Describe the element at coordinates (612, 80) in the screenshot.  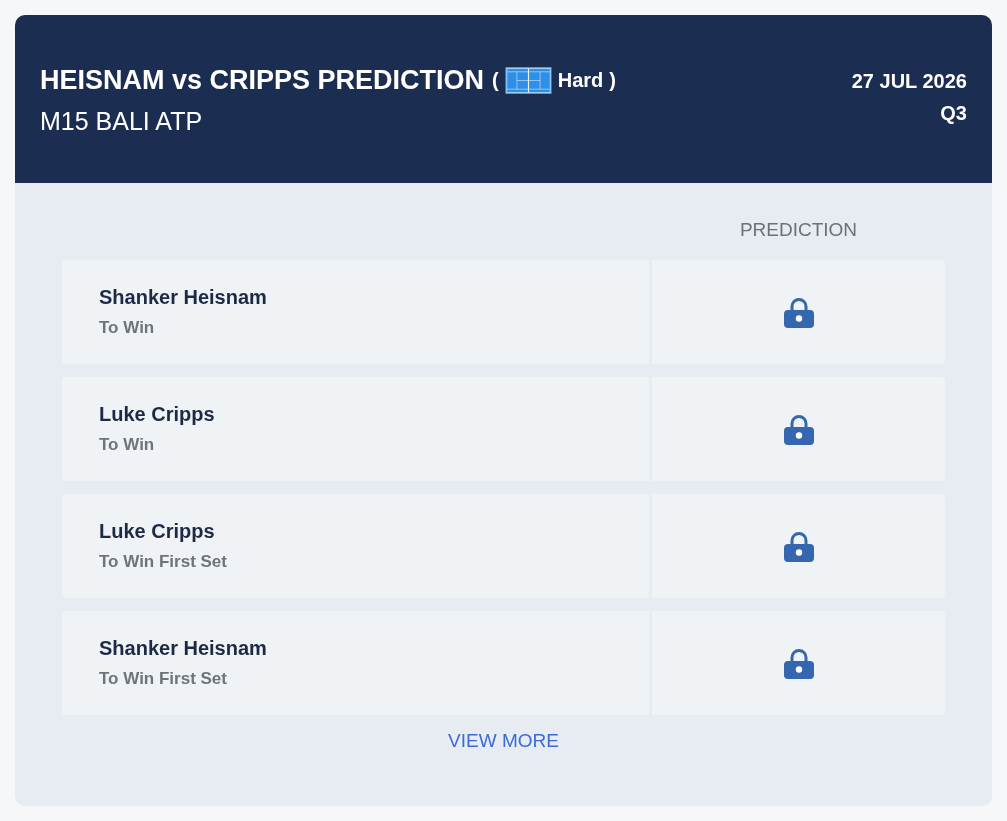
I see `surface-close-paren: )` at that location.